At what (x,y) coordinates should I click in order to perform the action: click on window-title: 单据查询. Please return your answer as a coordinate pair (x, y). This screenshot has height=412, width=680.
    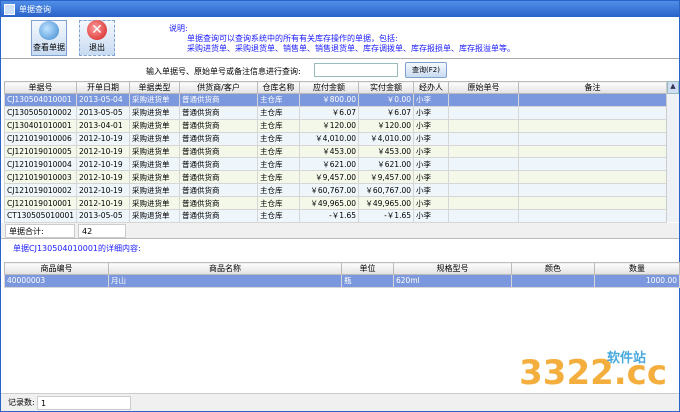
    Looking at the image, I should click on (35, 9).